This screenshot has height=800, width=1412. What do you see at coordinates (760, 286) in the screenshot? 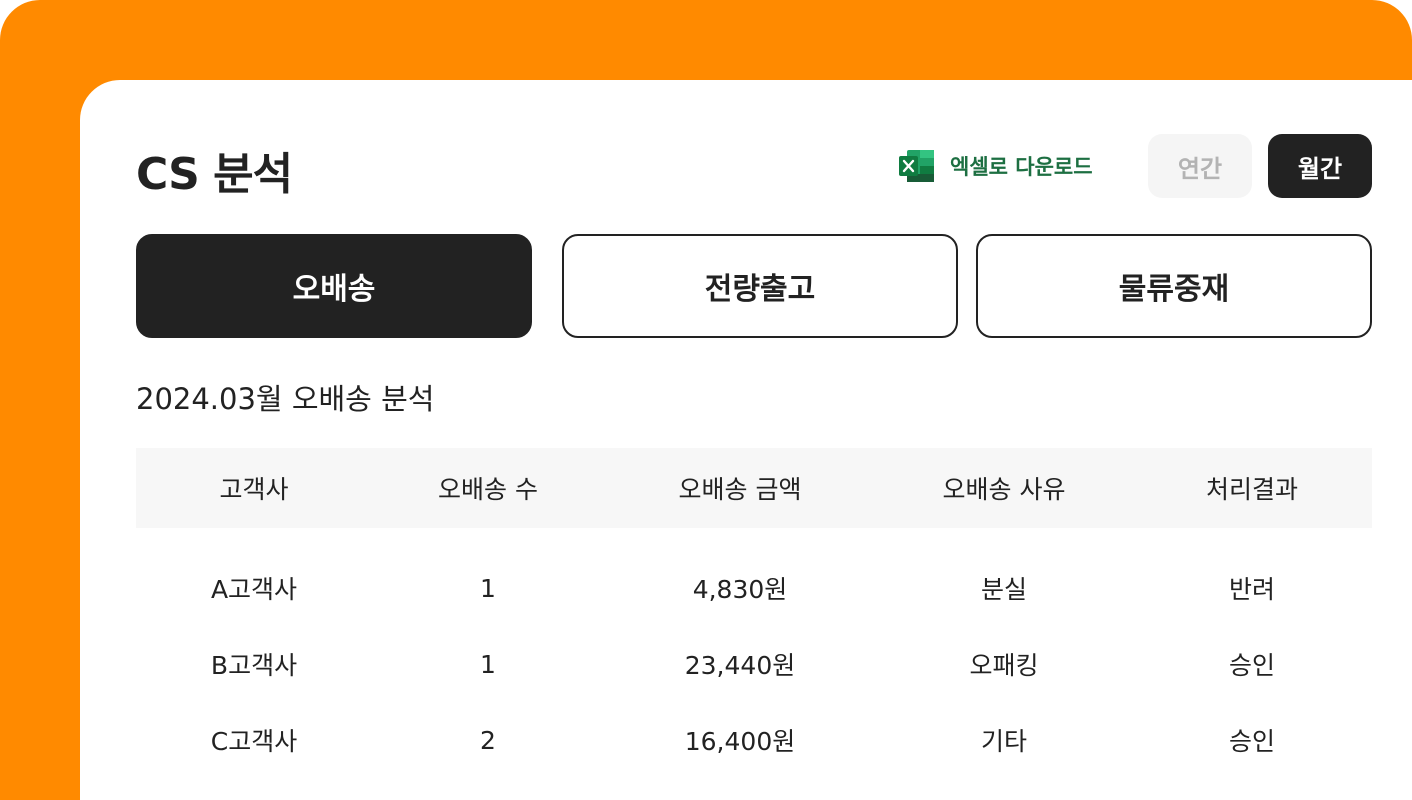
I see `tab-full-shipment: 전량출고` at bounding box center [760, 286].